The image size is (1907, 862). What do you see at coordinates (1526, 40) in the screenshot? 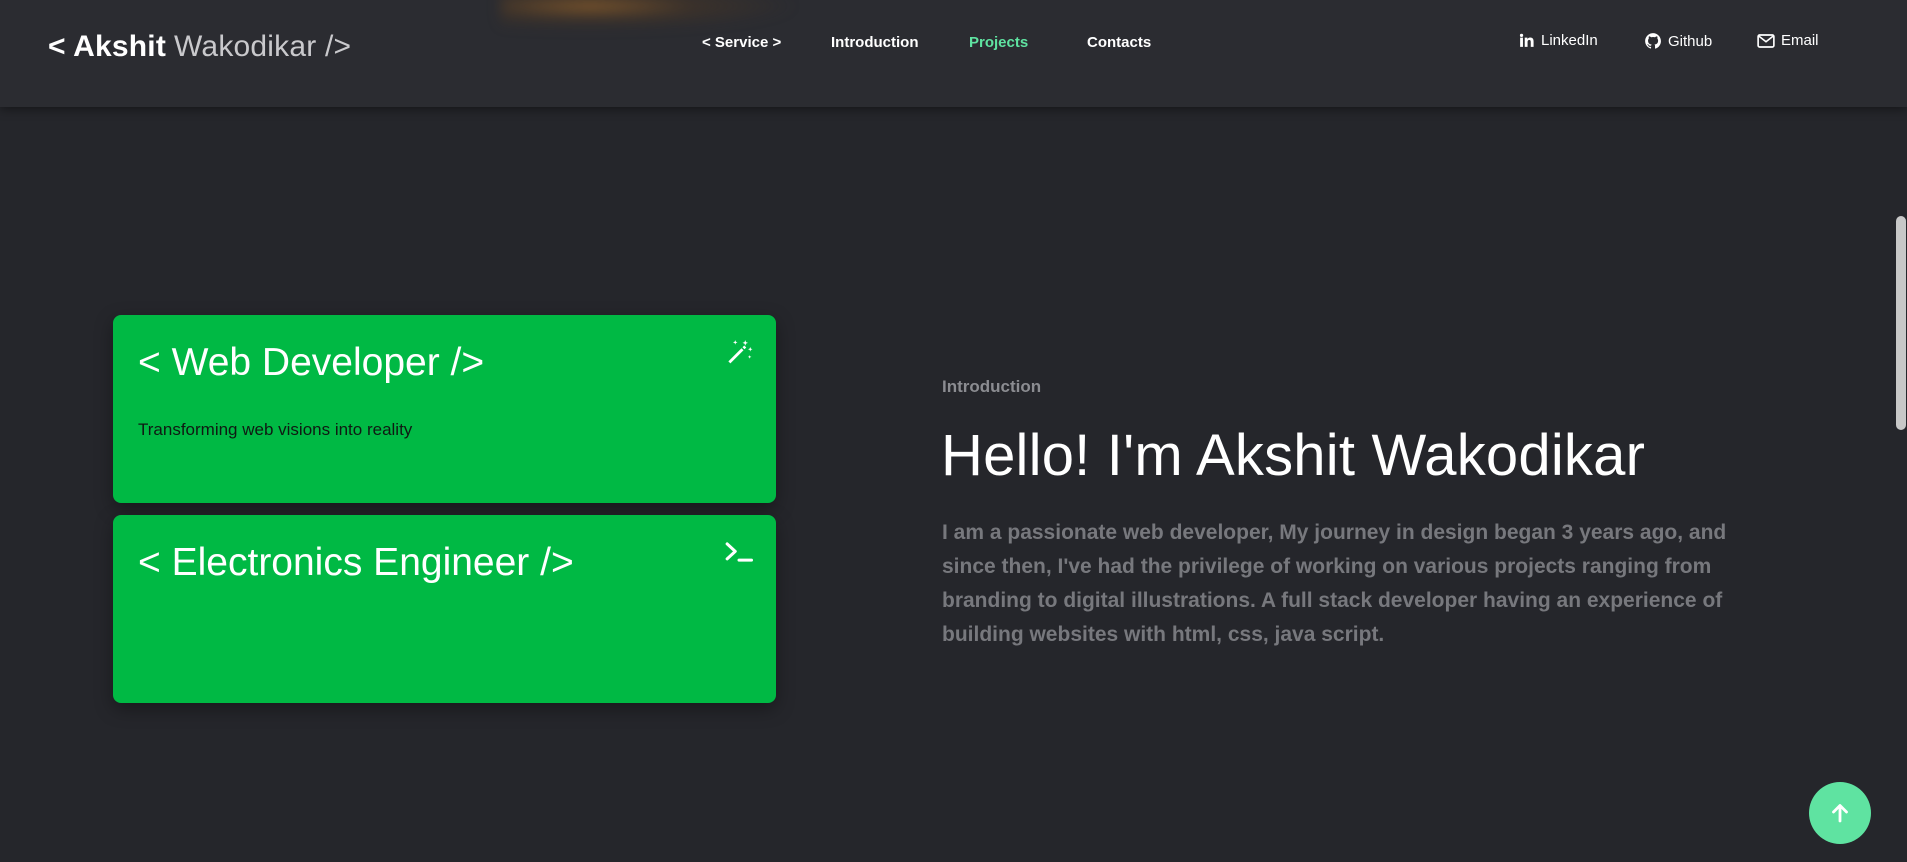
I see `linkedin-icon` at bounding box center [1526, 40].